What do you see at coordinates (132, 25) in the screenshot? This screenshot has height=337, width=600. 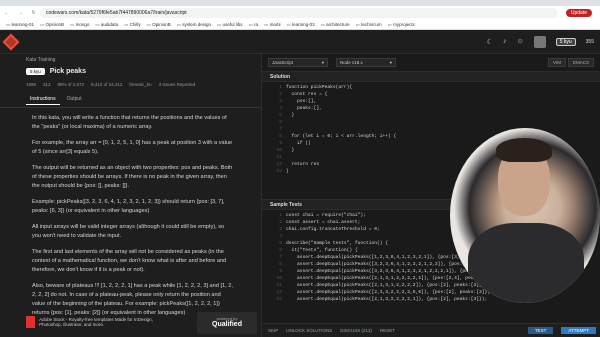 I see `bookmark-item: Chilly` at bounding box center [132, 25].